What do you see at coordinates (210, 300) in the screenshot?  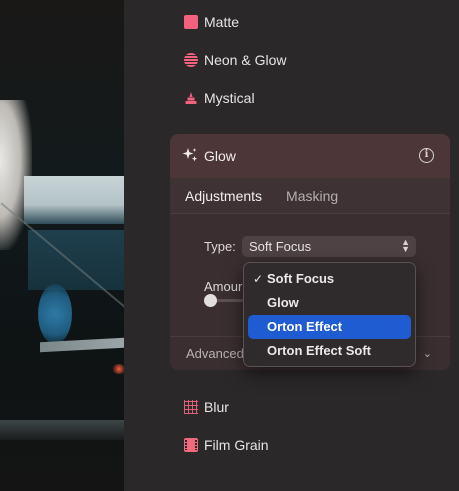 I see `amount-slider-thumb` at bounding box center [210, 300].